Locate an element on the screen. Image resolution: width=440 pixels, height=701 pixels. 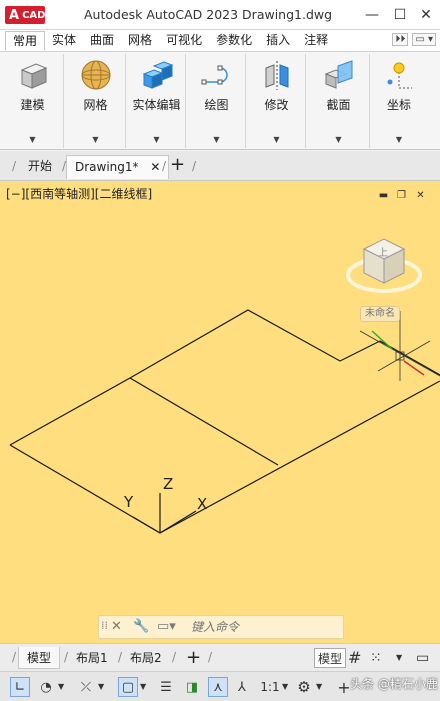
panel-solid-edit: 实体编辑 ▼ is located at coordinates (157, 101).